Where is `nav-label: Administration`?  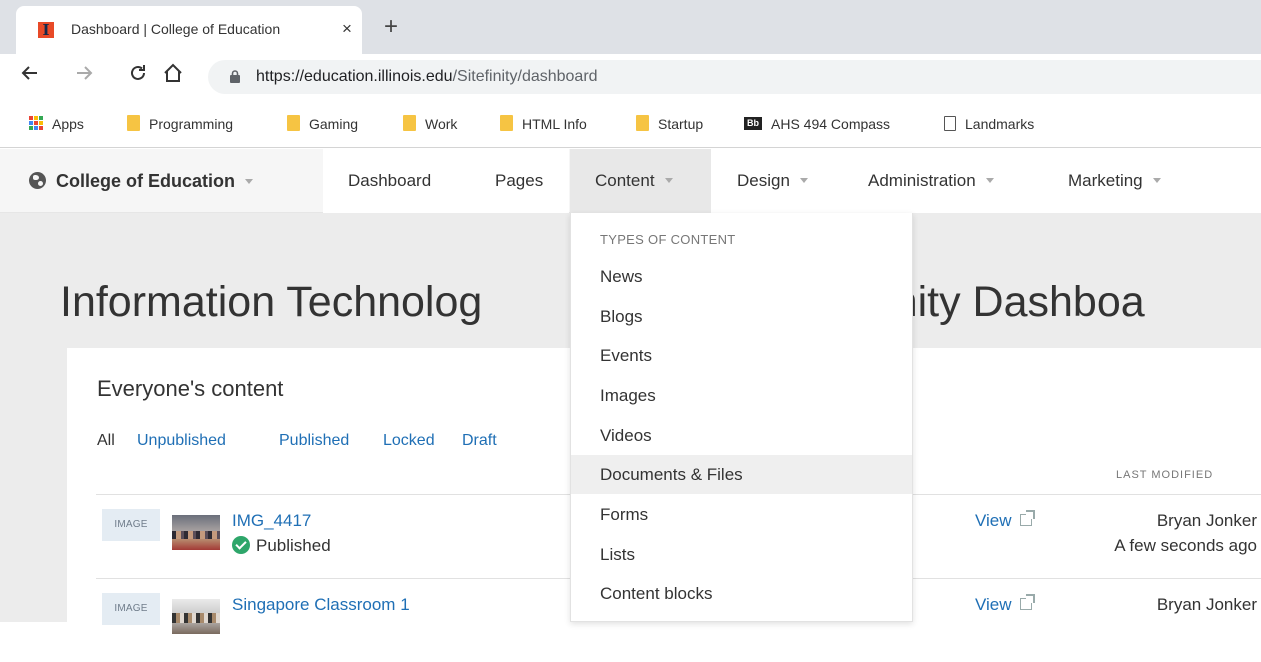 nav-label: Administration is located at coordinates (922, 180).